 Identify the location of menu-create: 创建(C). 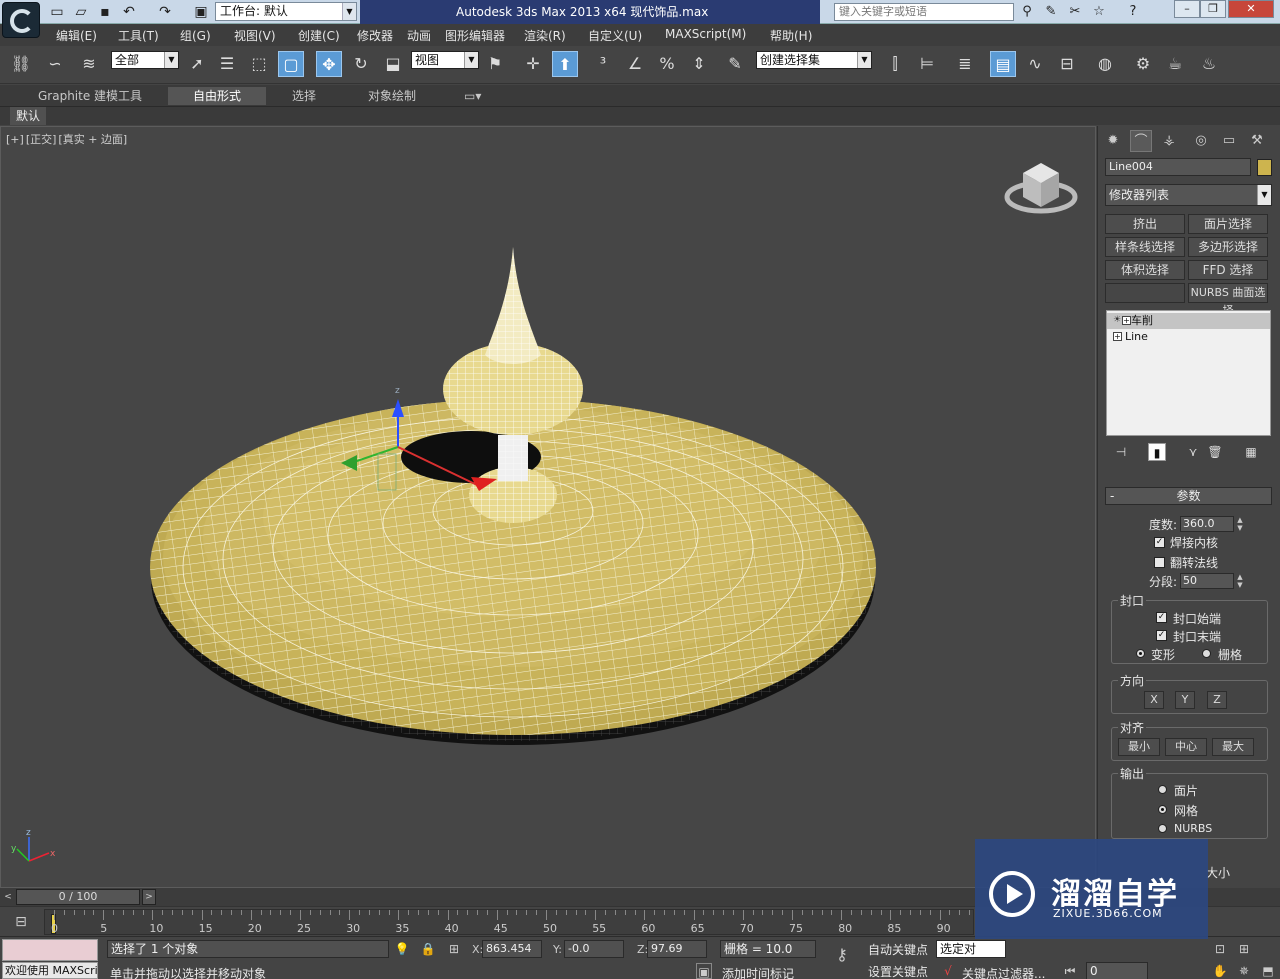
(319, 35).